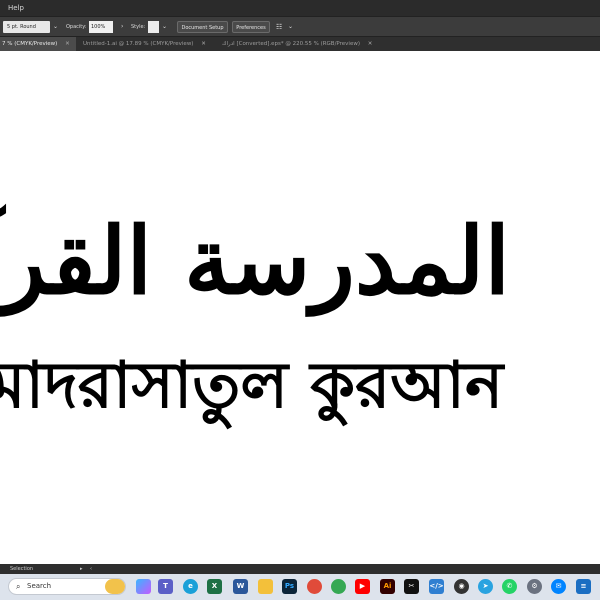 The width and height of the screenshot is (600, 600). Describe the element at coordinates (21, 27) in the screenshot. I see `stroke-value: 5 pt. Round` at that location.